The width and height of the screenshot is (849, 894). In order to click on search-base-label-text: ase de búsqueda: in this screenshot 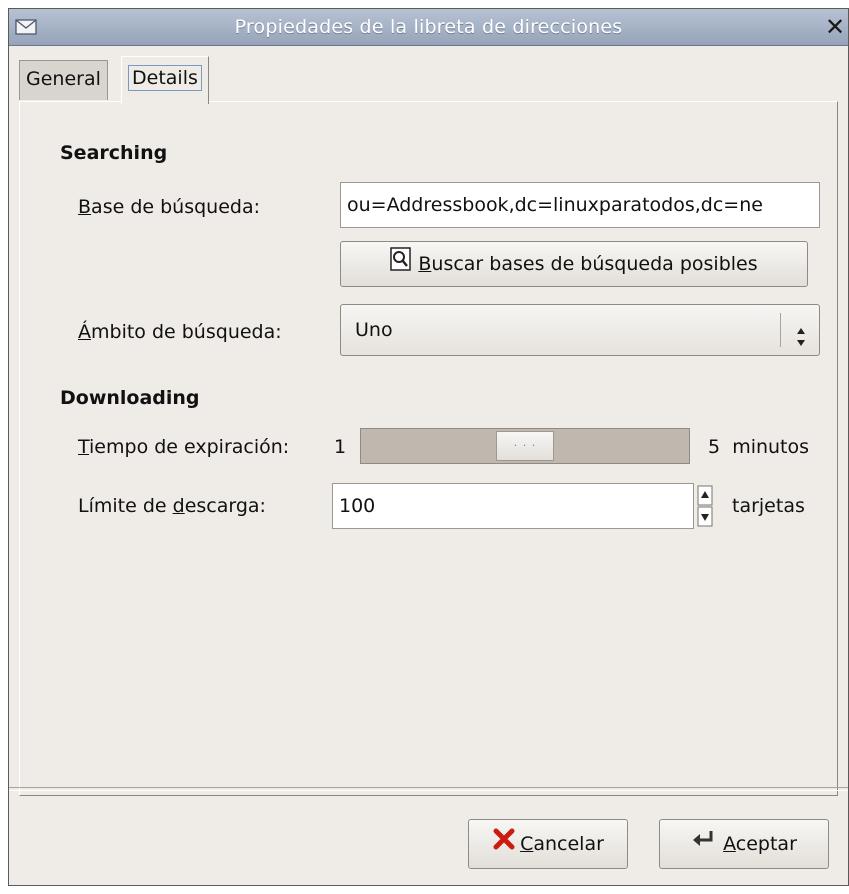, I will do `click(176, 207)`.